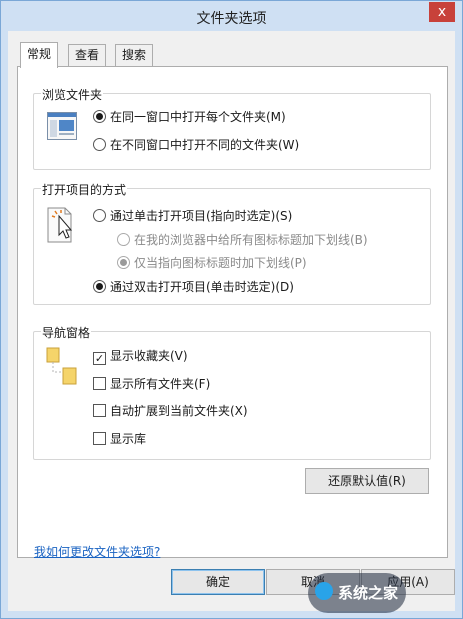  I want to click on single-click-radio, so click(99, 215).